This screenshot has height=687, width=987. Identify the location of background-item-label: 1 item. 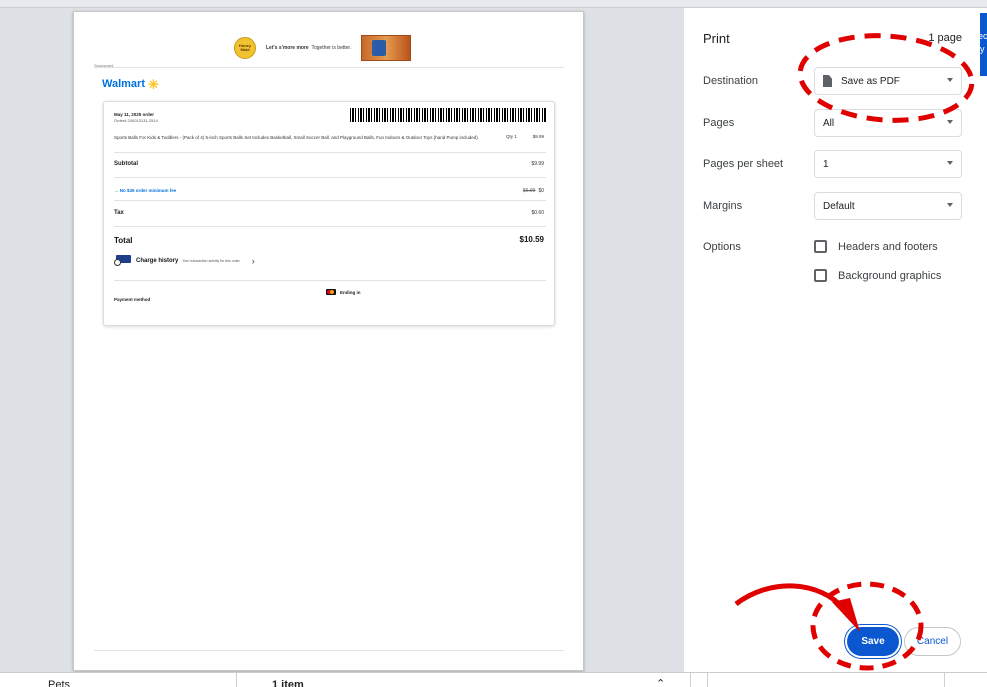
(288, 683).